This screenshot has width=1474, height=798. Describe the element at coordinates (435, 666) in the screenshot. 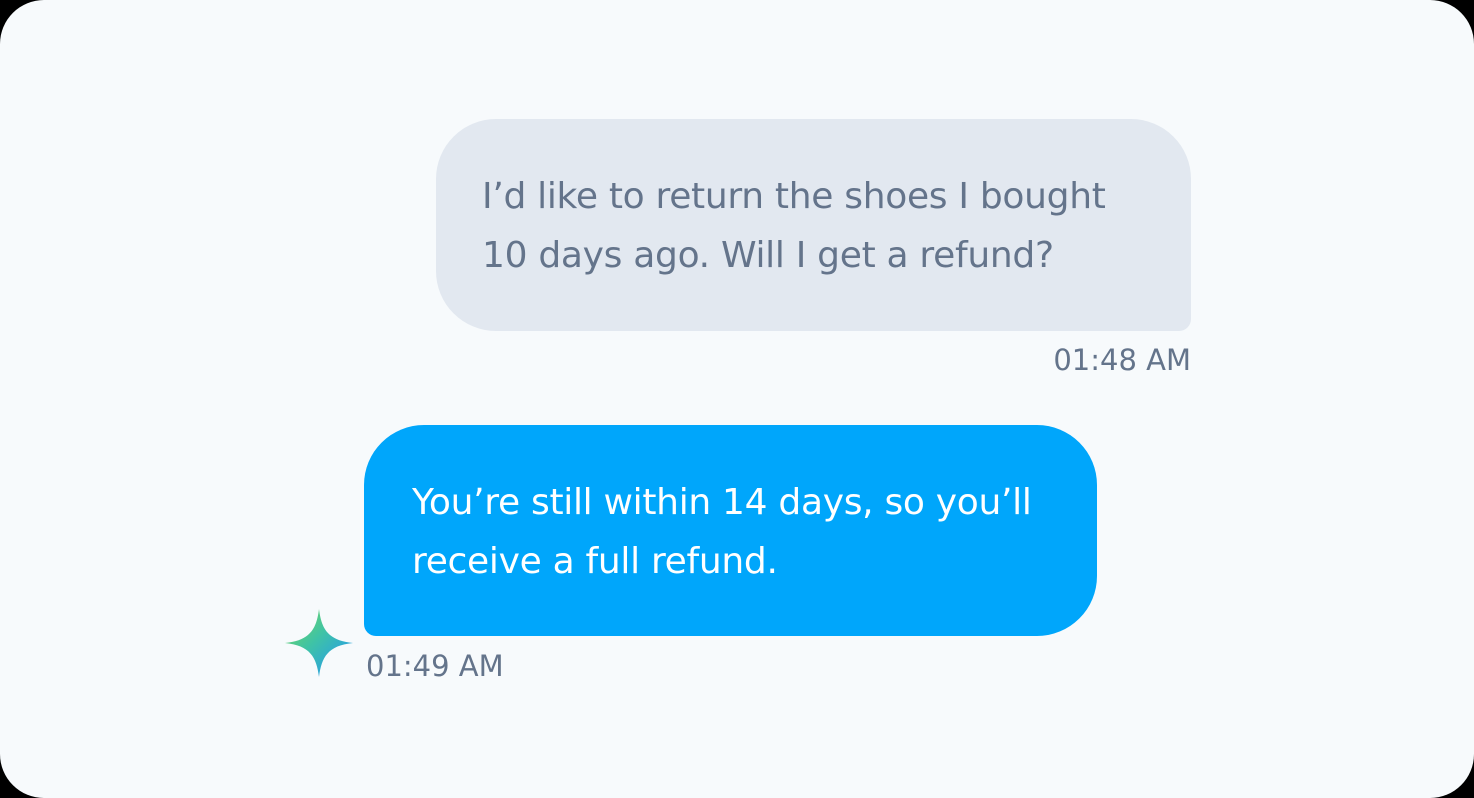

I see `assistant-message-timestamp: 01:49 AM` at that location.